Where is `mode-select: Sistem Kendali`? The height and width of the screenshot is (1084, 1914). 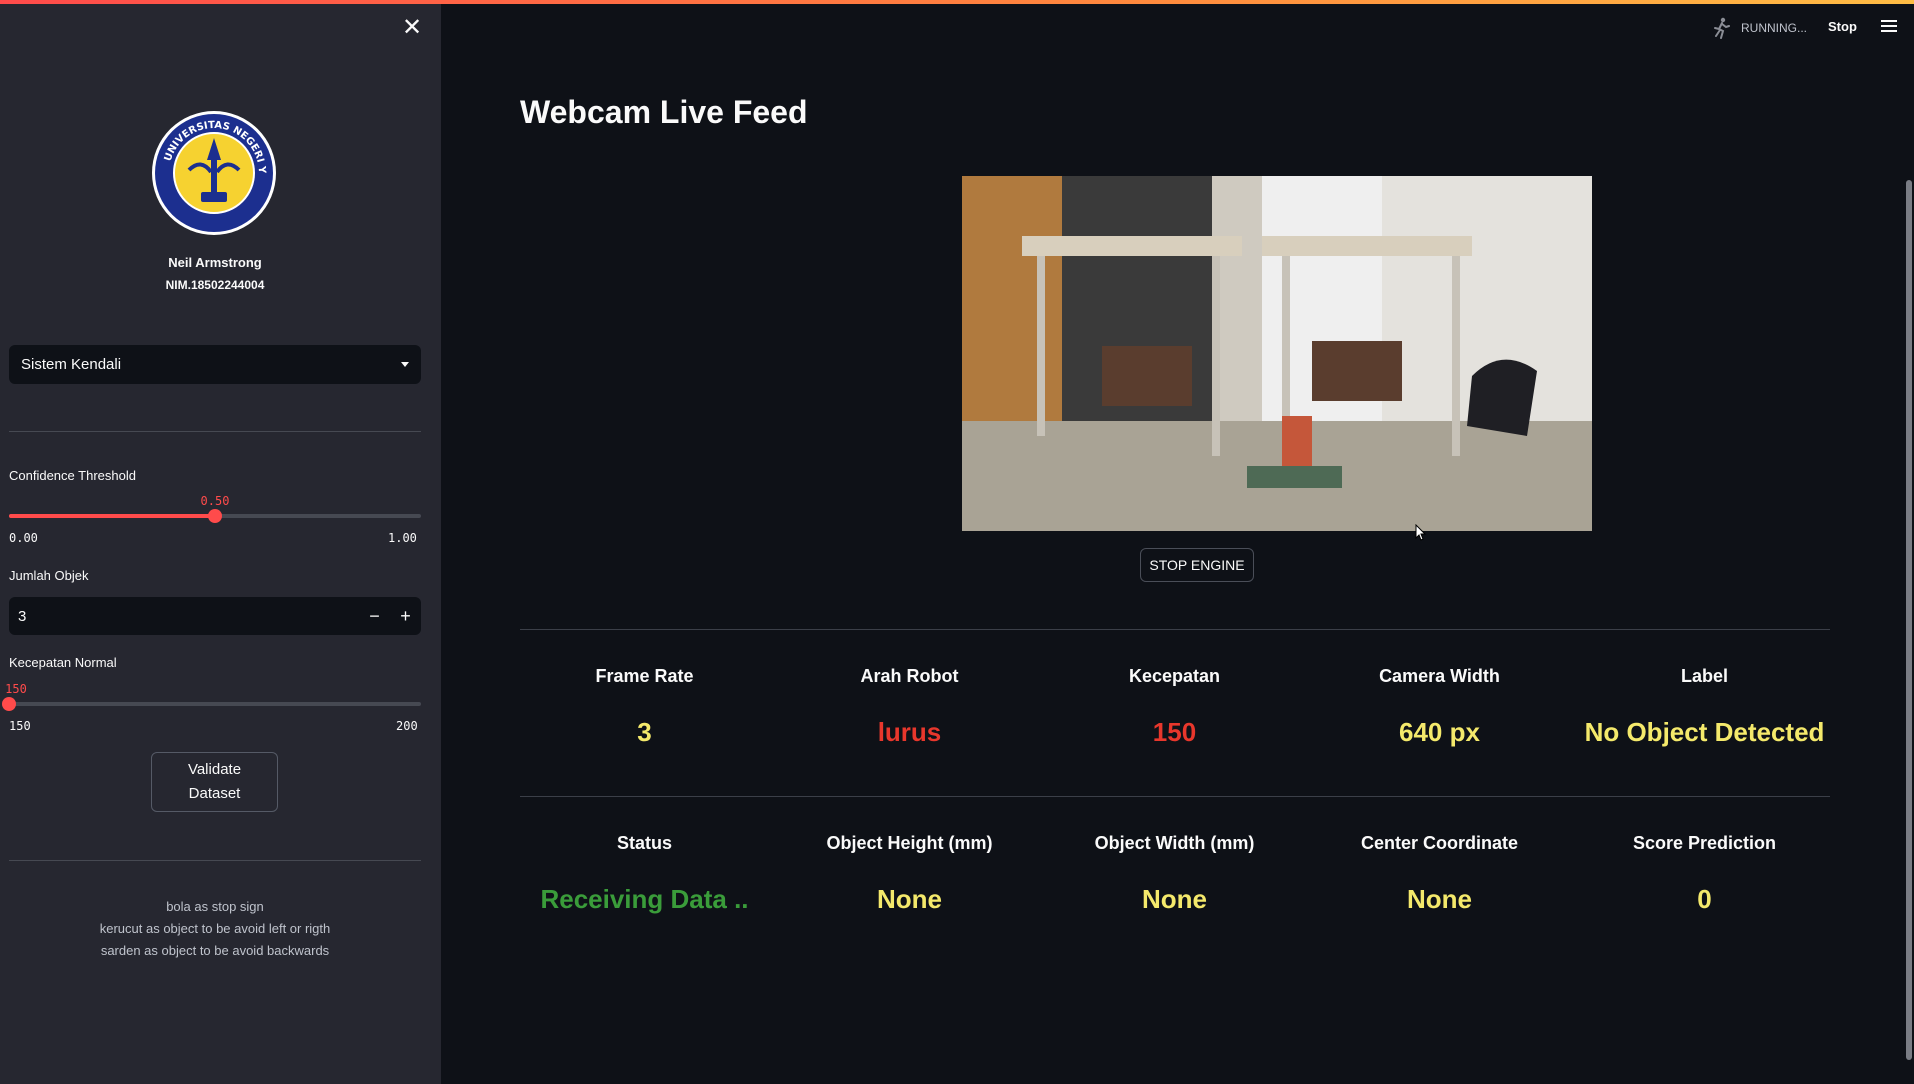 mode-select: Sistem Kendali is located at coordinates (215, 364).